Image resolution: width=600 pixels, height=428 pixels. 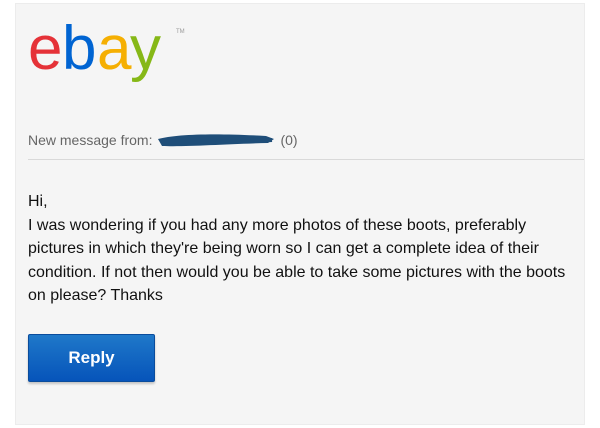 I want to click on divider, so click(x=306, y=159).